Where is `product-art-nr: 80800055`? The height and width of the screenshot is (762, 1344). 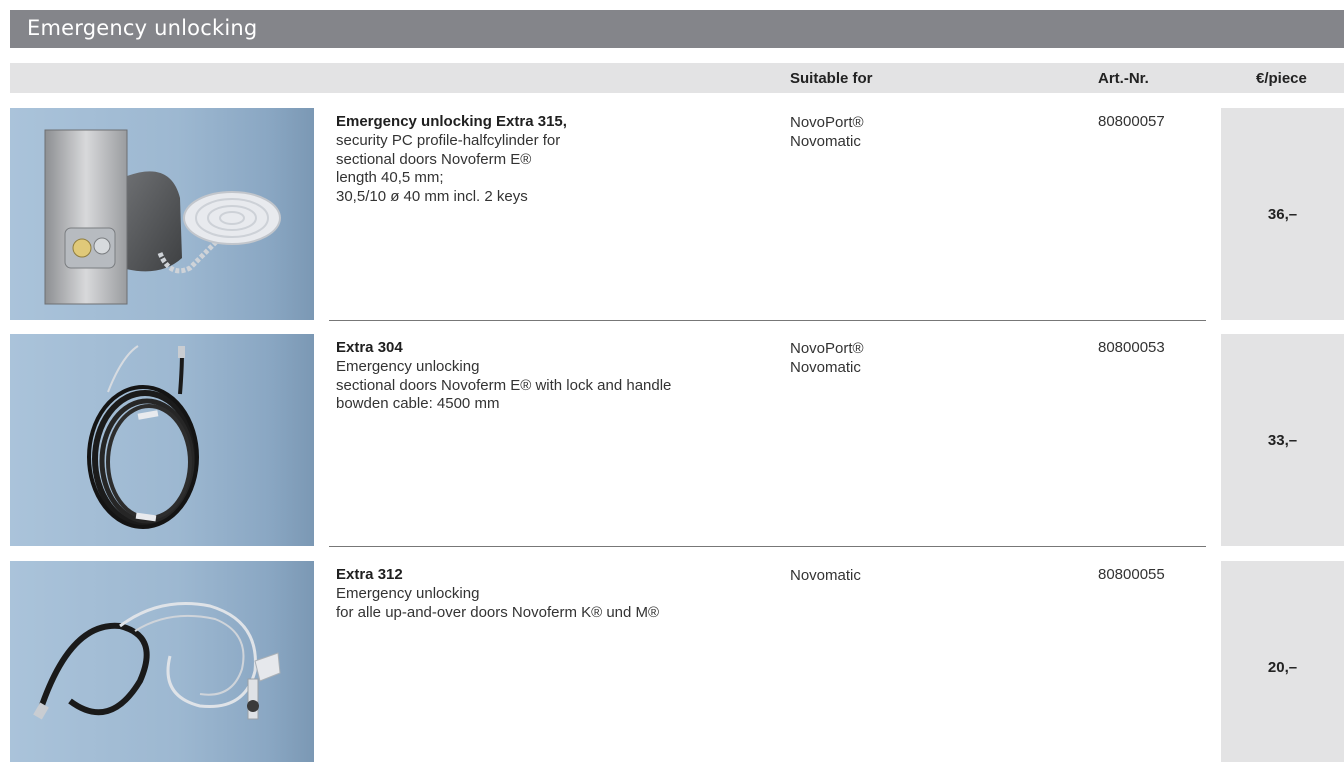
product-art-nr: 80800055 is located at coordinates (1131, 574).